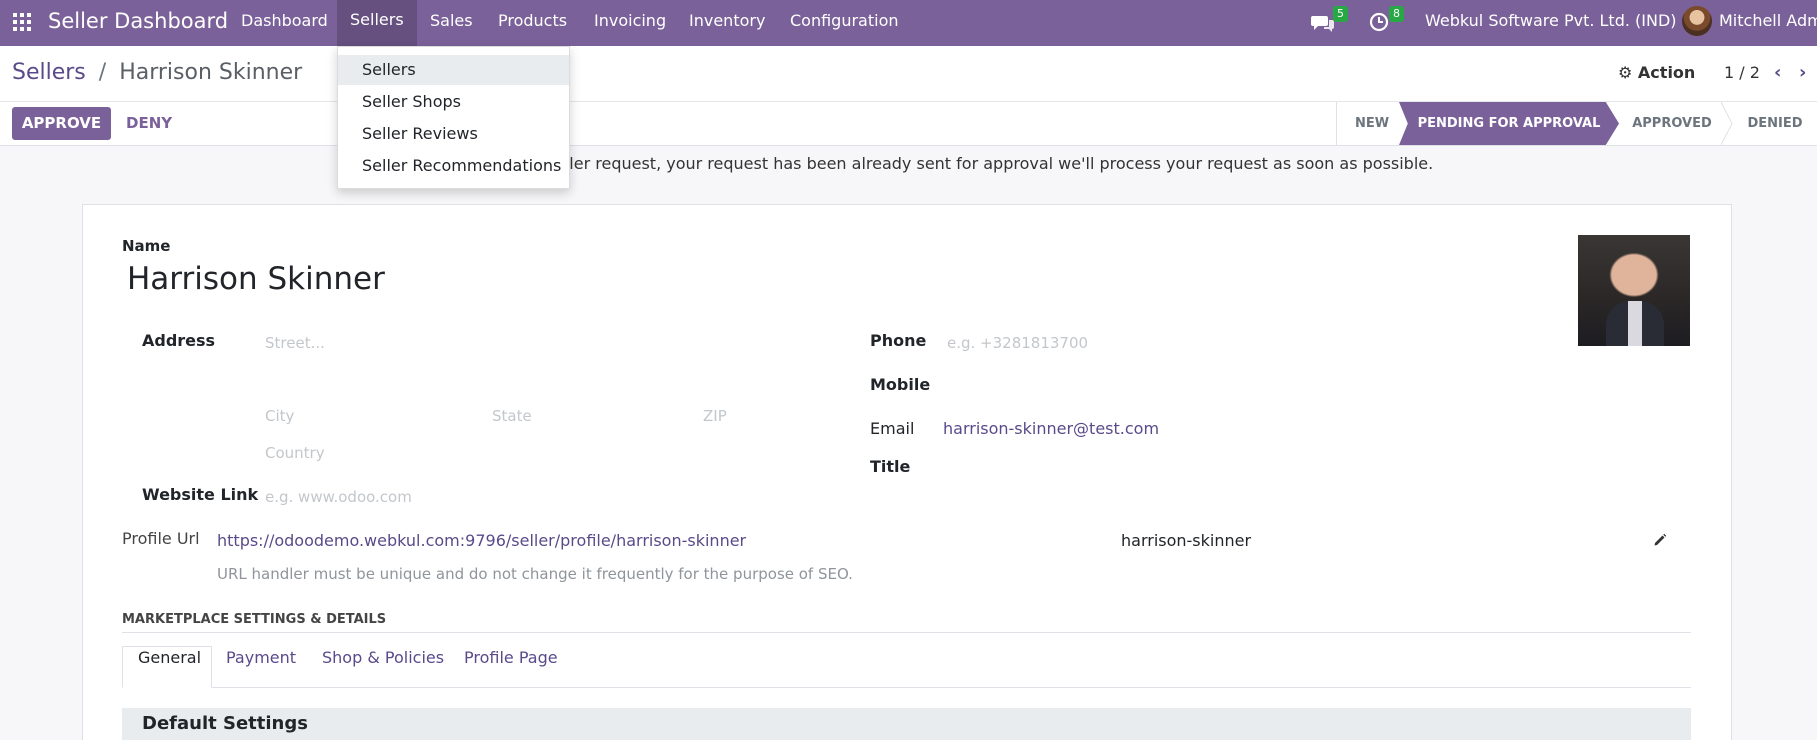 The image size is (1817, 740). I want to click on email-label: Email, so click(892, 428).